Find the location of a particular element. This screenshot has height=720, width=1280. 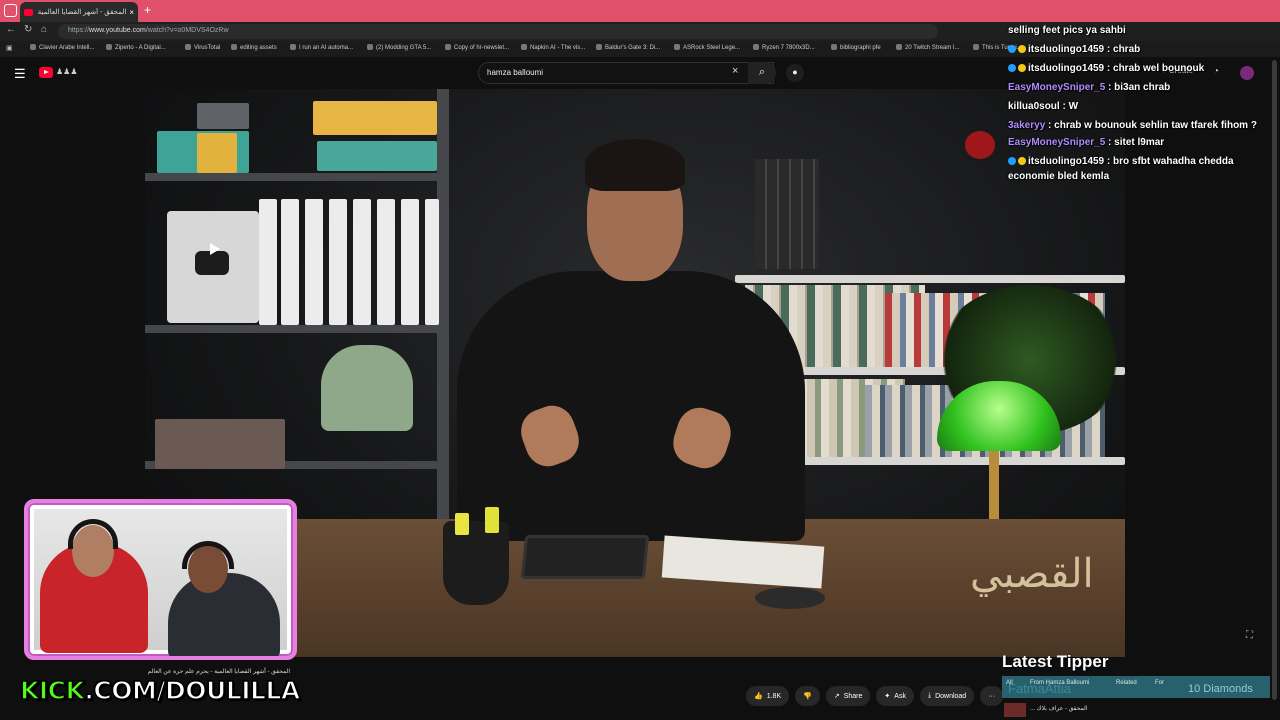

refresh-icon: ↻ is located at coordinates (28, 29).